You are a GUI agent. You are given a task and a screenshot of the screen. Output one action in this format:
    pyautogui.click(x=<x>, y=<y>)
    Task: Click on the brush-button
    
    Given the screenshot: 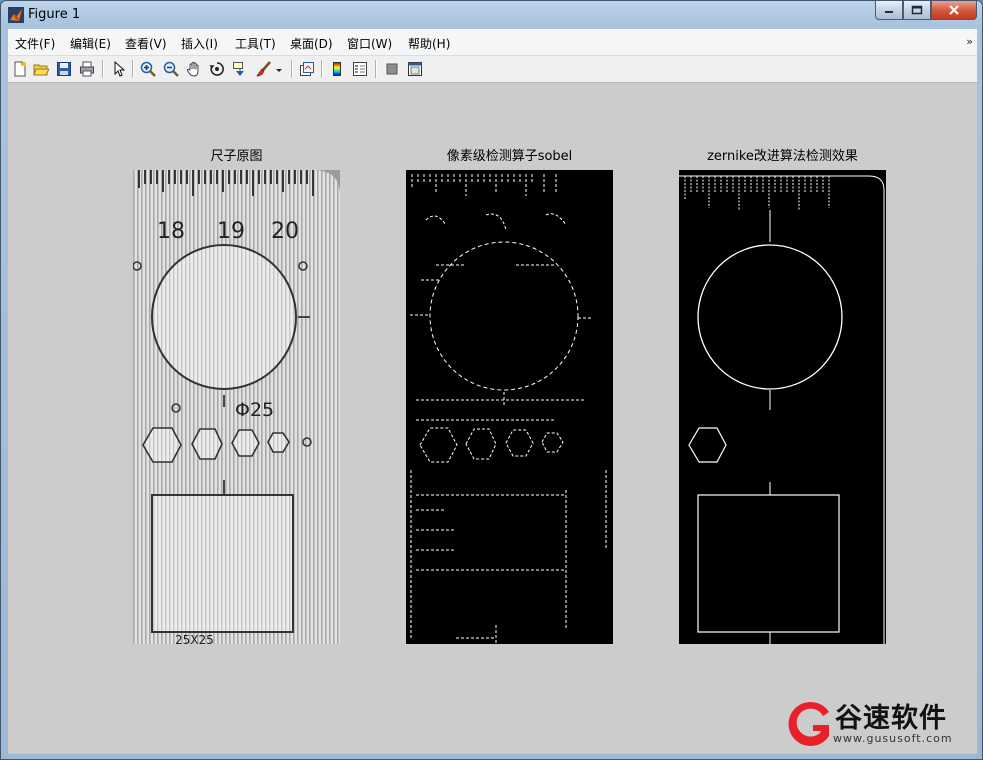 What is the action you would take?
    pyautogui.click(x=264, y=69)
    